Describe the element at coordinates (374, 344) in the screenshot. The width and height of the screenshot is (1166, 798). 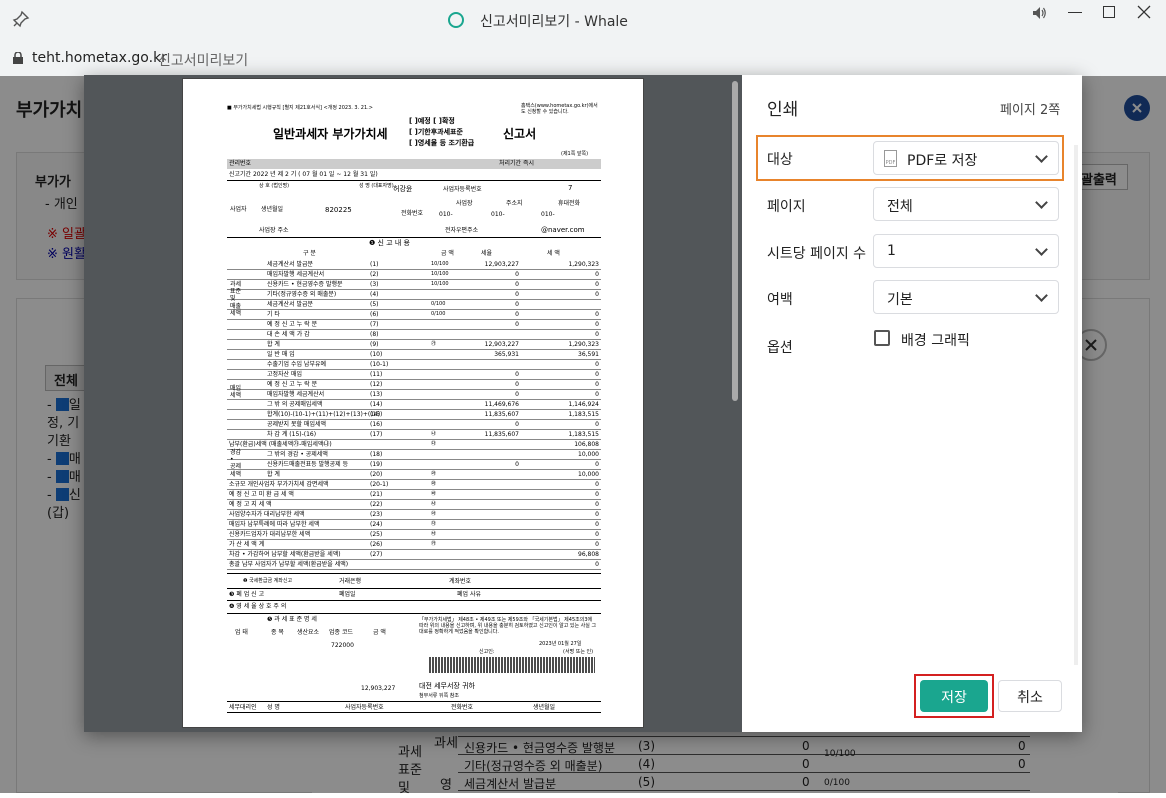
I see `form-row-no: (9)` at that location.